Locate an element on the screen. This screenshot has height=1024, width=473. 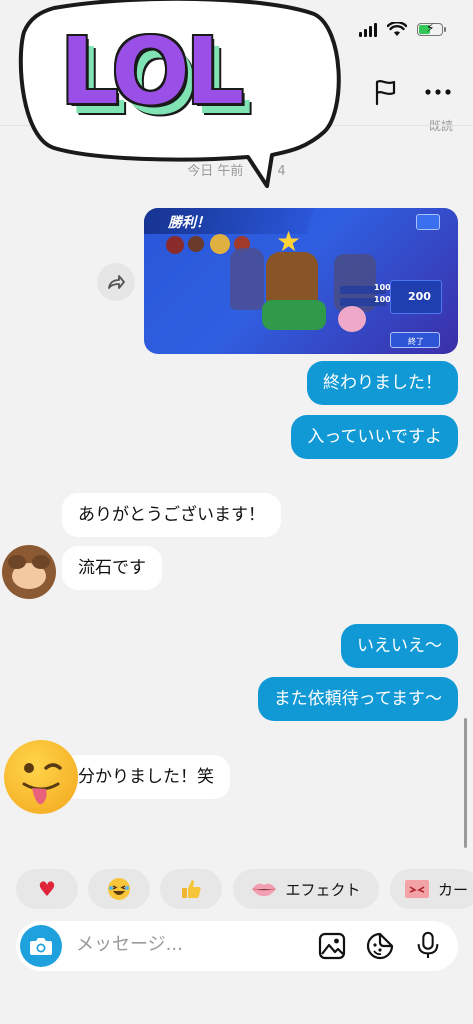
microphone-icon is located at coordinates (428, 945).